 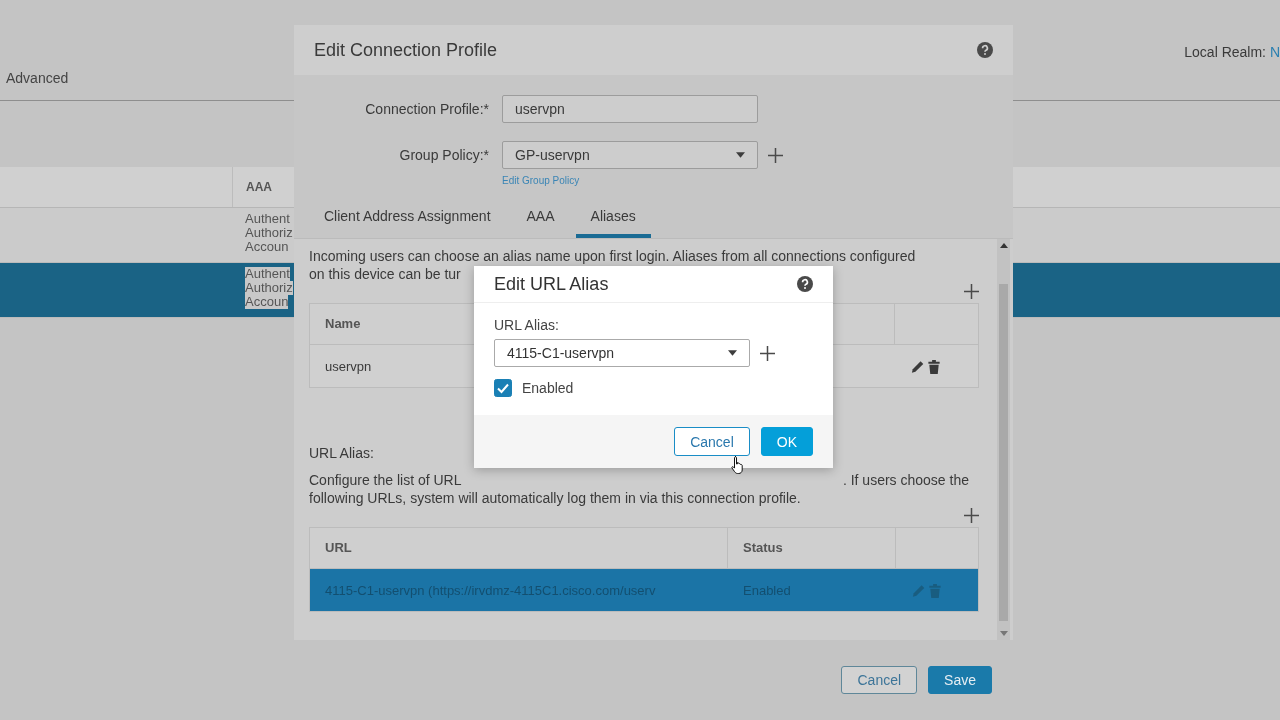 I want to click on dialog-title: Edit Connection Profile, so click(x=406, y=50).